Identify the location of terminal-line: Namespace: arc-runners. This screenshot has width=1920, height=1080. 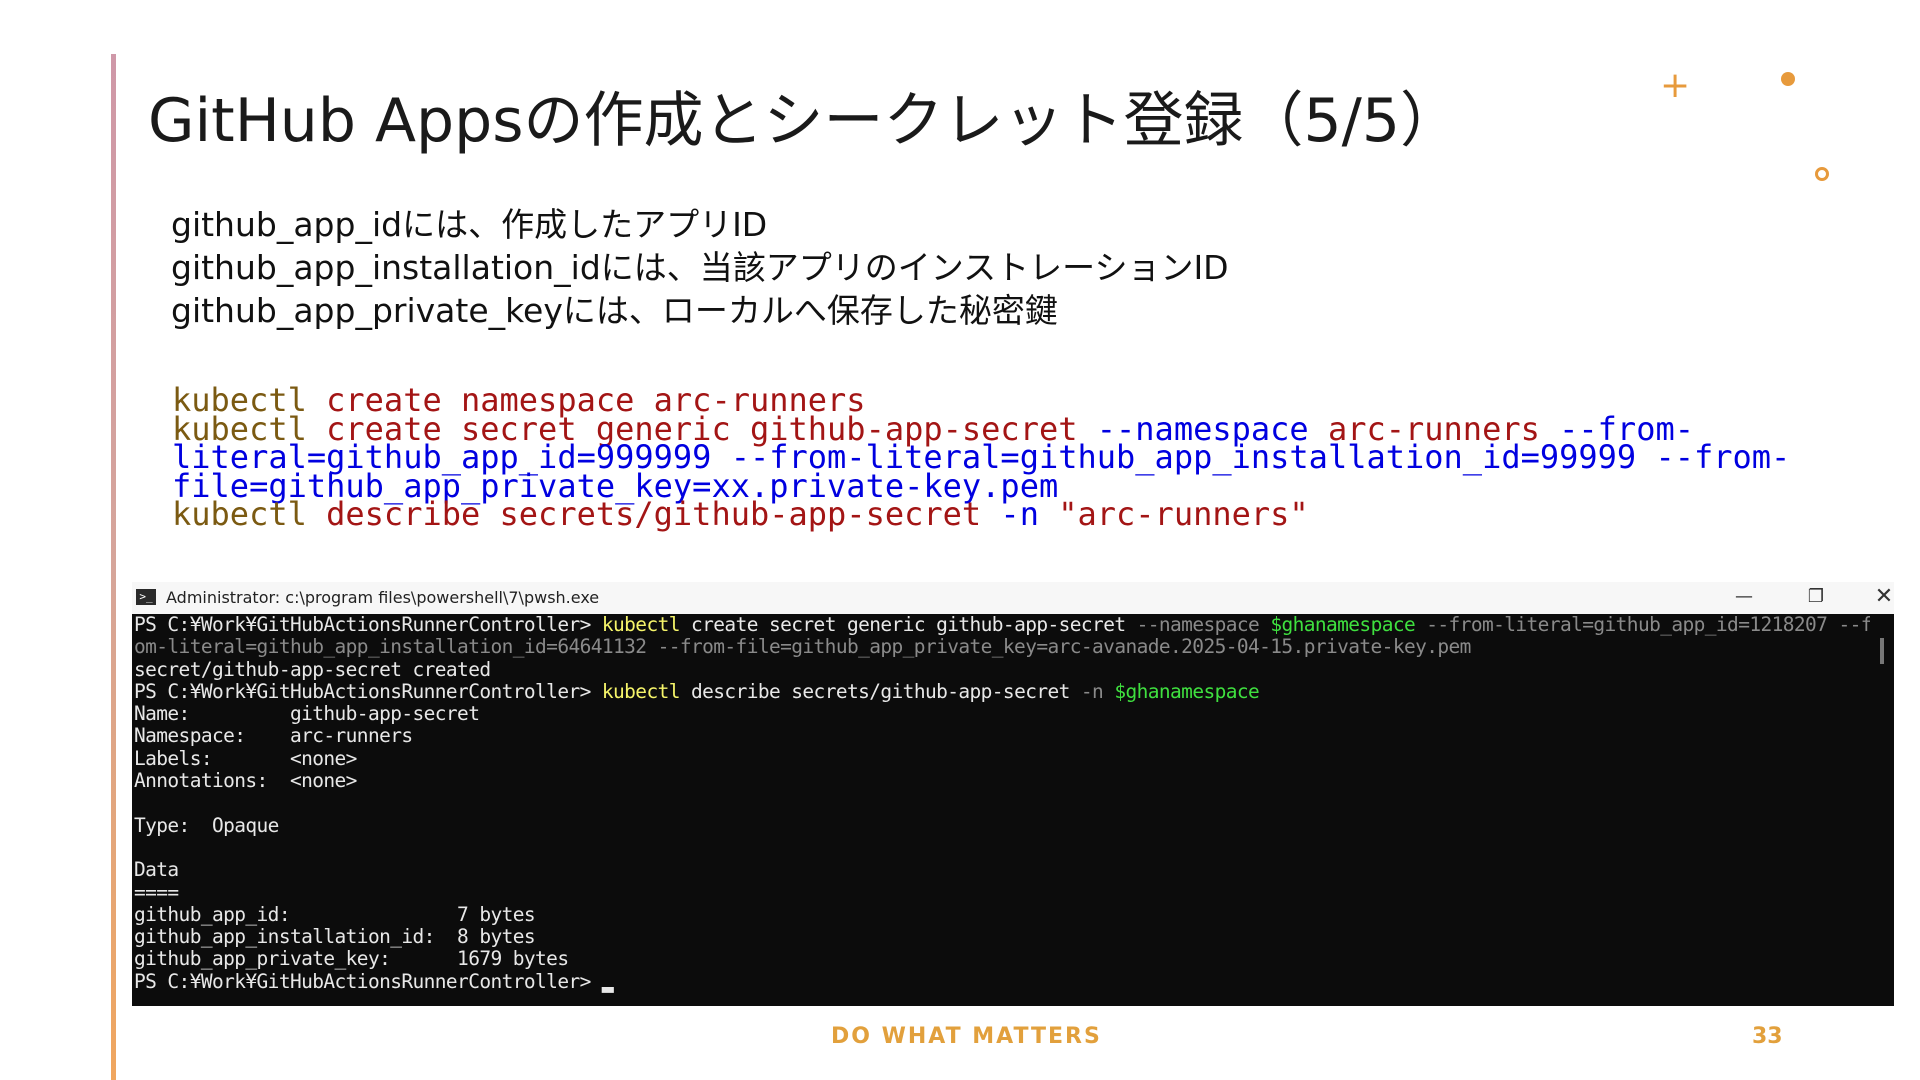
(1002, 736).